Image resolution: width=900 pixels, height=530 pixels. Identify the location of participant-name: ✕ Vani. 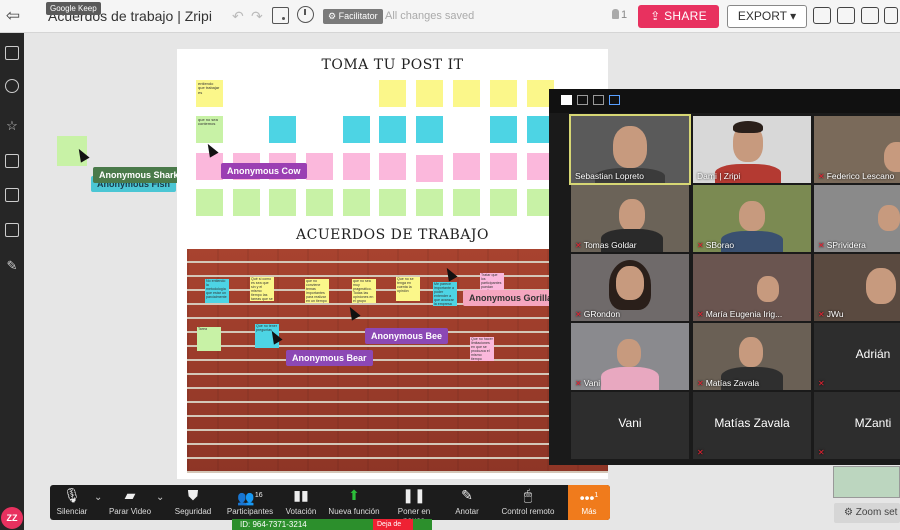
(587, 383).